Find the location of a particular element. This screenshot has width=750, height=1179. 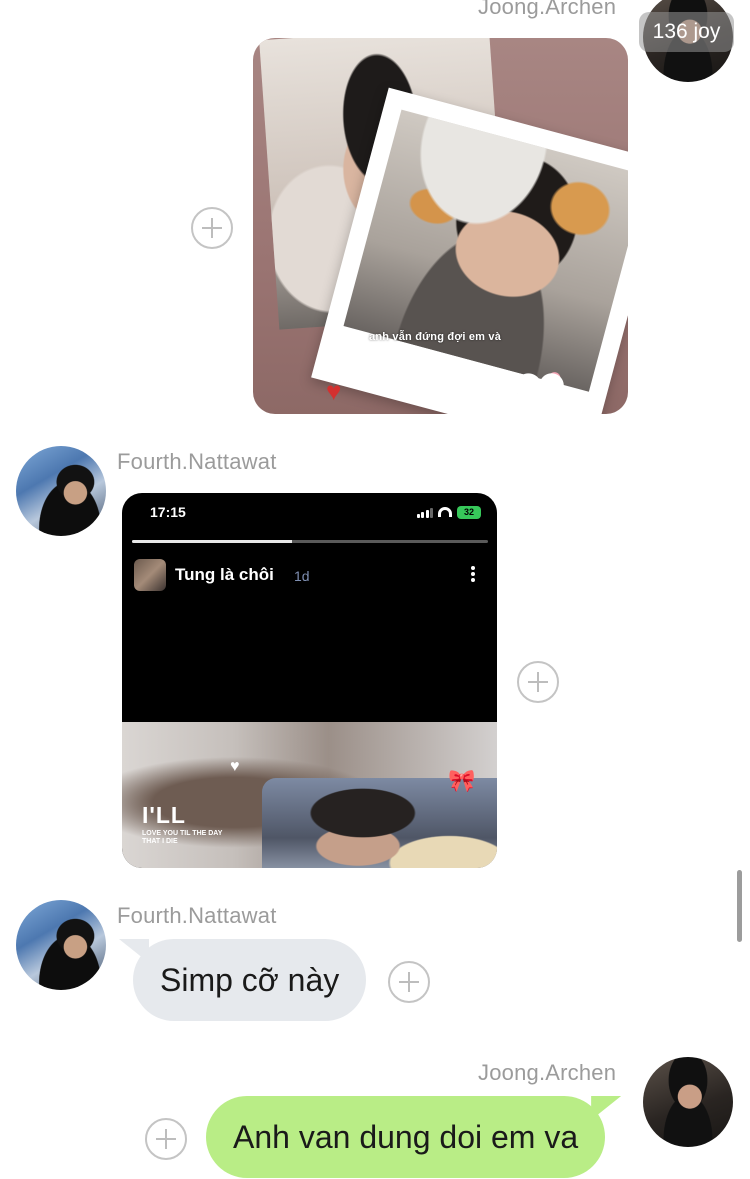

signal-icon is located at coordinates (424, 512).